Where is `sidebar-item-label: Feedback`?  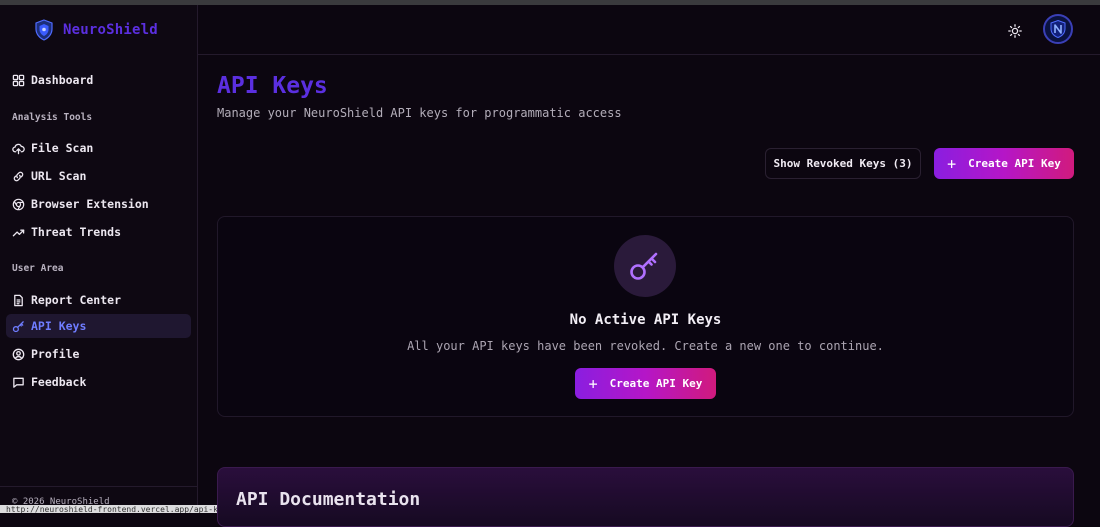
sidebar-item-label: Feedback is located at coordinates (59, 382).